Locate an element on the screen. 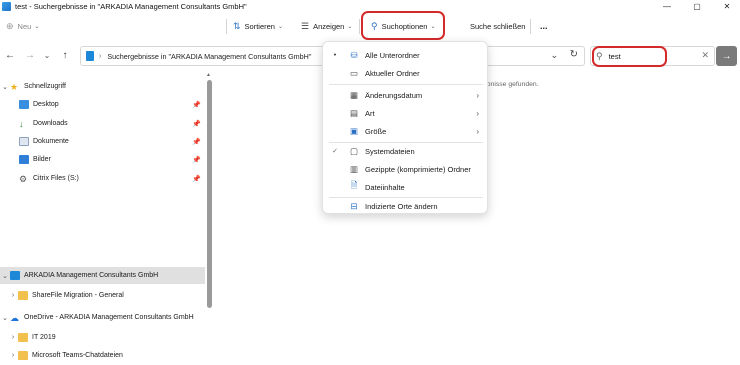  no-results-message: ebnisse gefunden. is located at coordinates (511, 84).